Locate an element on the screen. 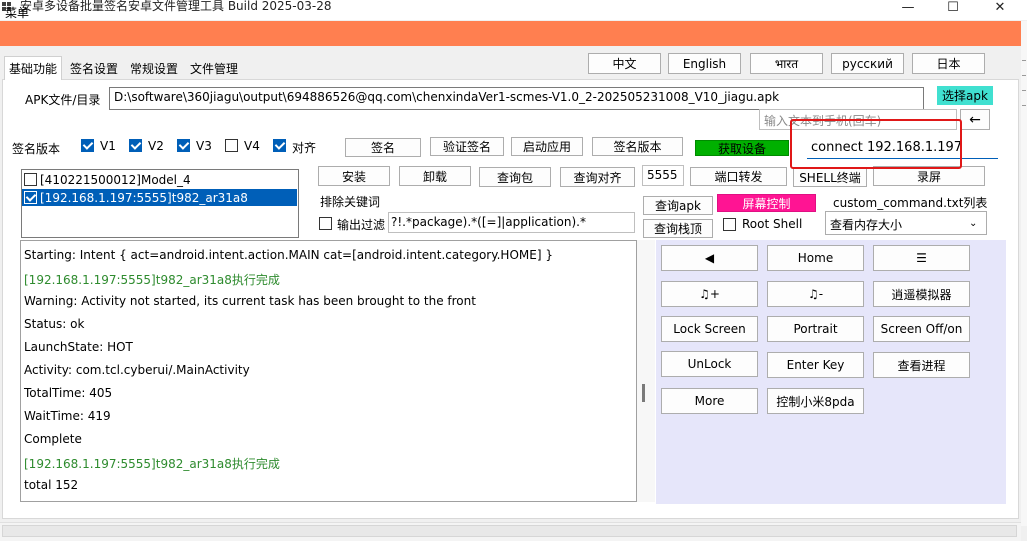 The image size is (1027, 541). tab-signing-settings: 签名设置 is located at coordinates (94, 69).